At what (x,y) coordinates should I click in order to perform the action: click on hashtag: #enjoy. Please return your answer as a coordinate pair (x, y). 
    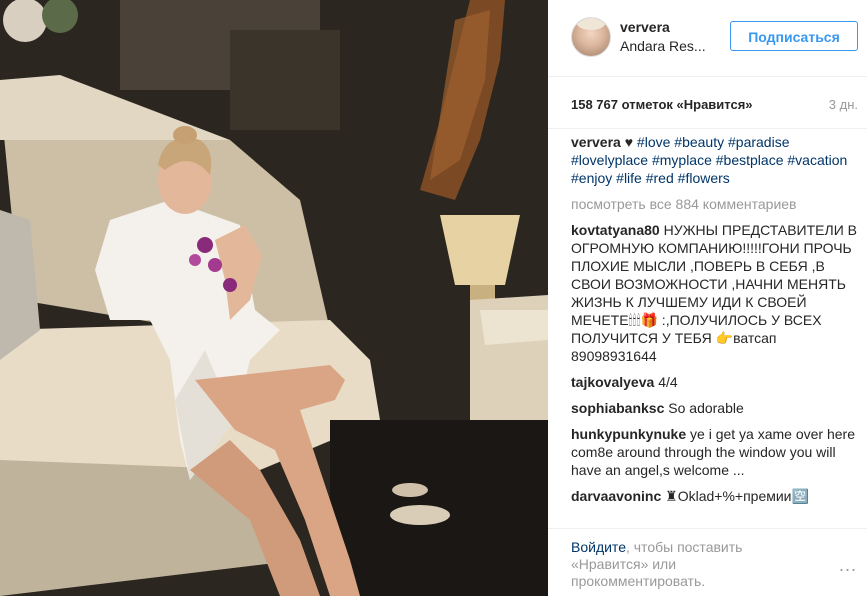
    Looking at the image, I should click on (591, 178).